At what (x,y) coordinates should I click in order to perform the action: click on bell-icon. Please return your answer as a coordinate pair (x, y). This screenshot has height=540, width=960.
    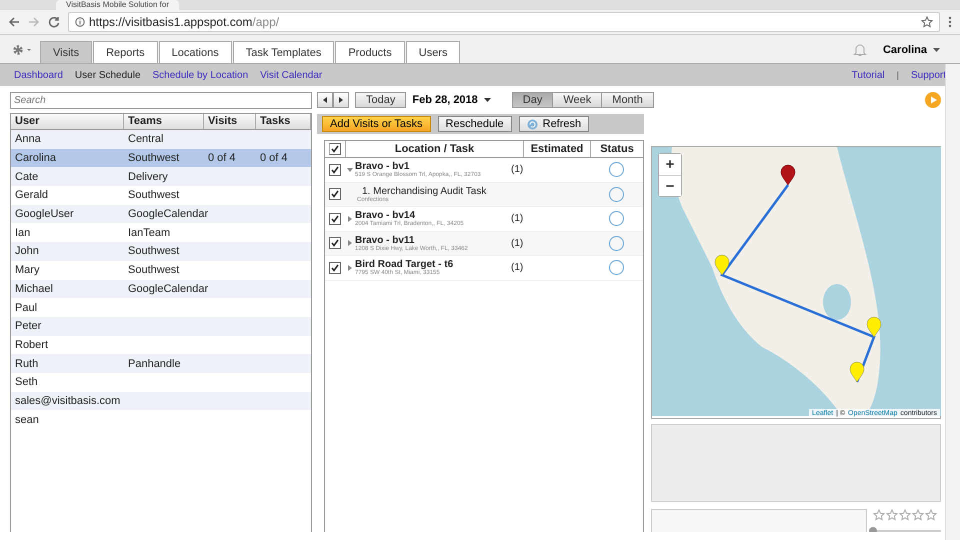
    Looking at the image, I should click on (859, 50).